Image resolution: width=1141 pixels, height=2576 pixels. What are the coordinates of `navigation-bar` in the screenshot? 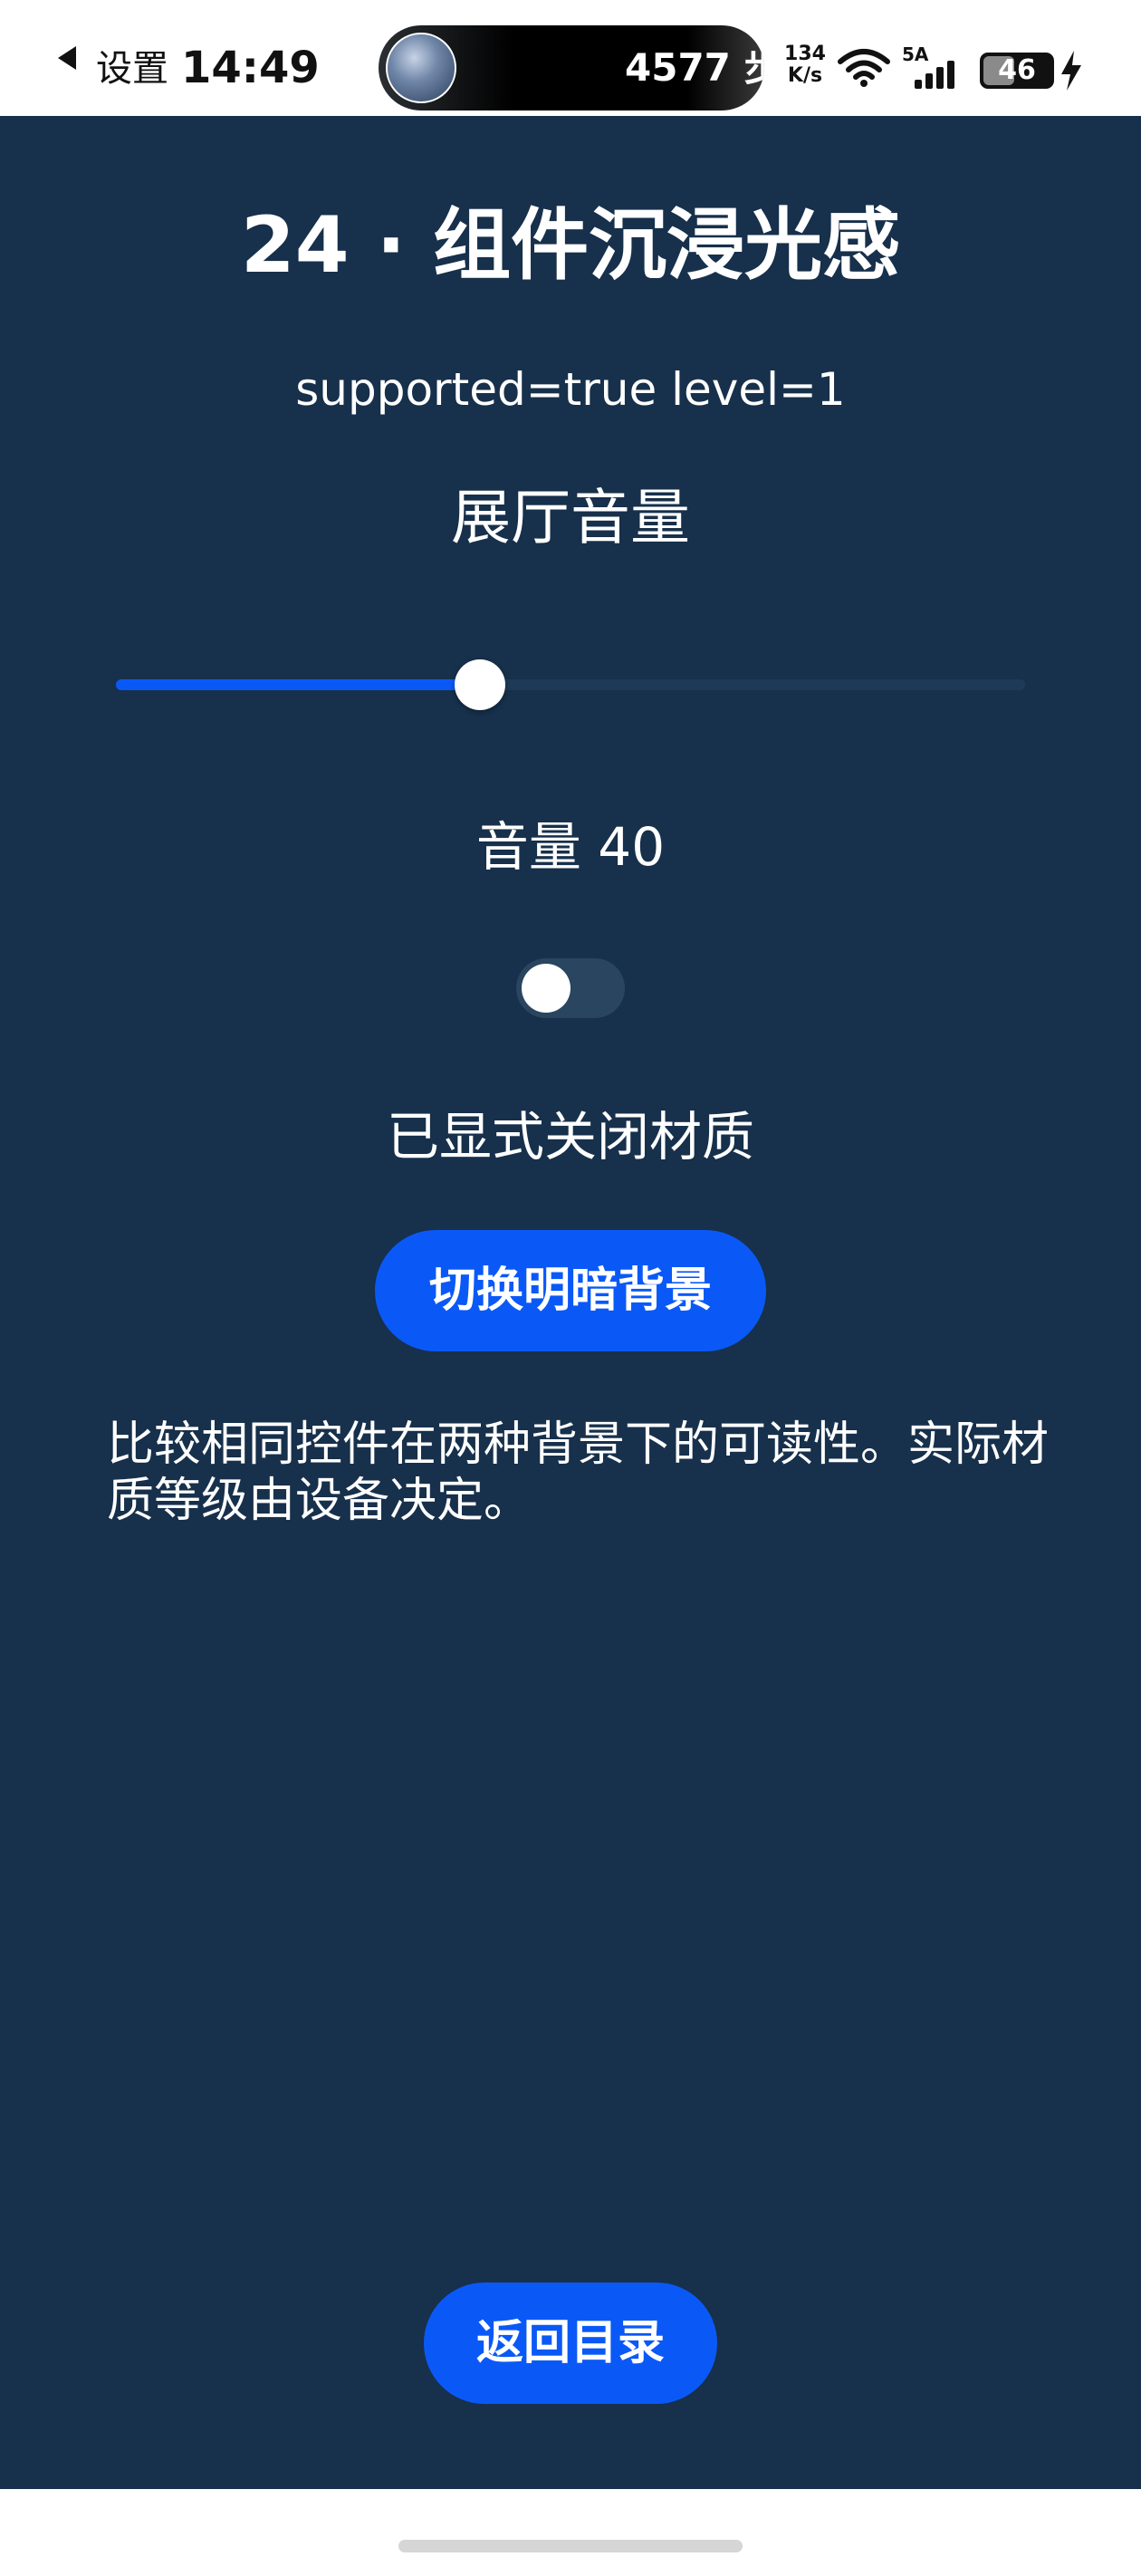 It's located at (570, 2532).